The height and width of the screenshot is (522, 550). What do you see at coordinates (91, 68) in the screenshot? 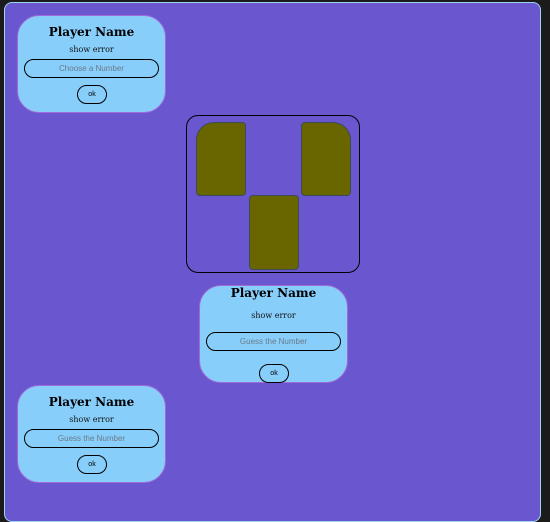
I see `choose-number-input` at bounding box center [91, 68].